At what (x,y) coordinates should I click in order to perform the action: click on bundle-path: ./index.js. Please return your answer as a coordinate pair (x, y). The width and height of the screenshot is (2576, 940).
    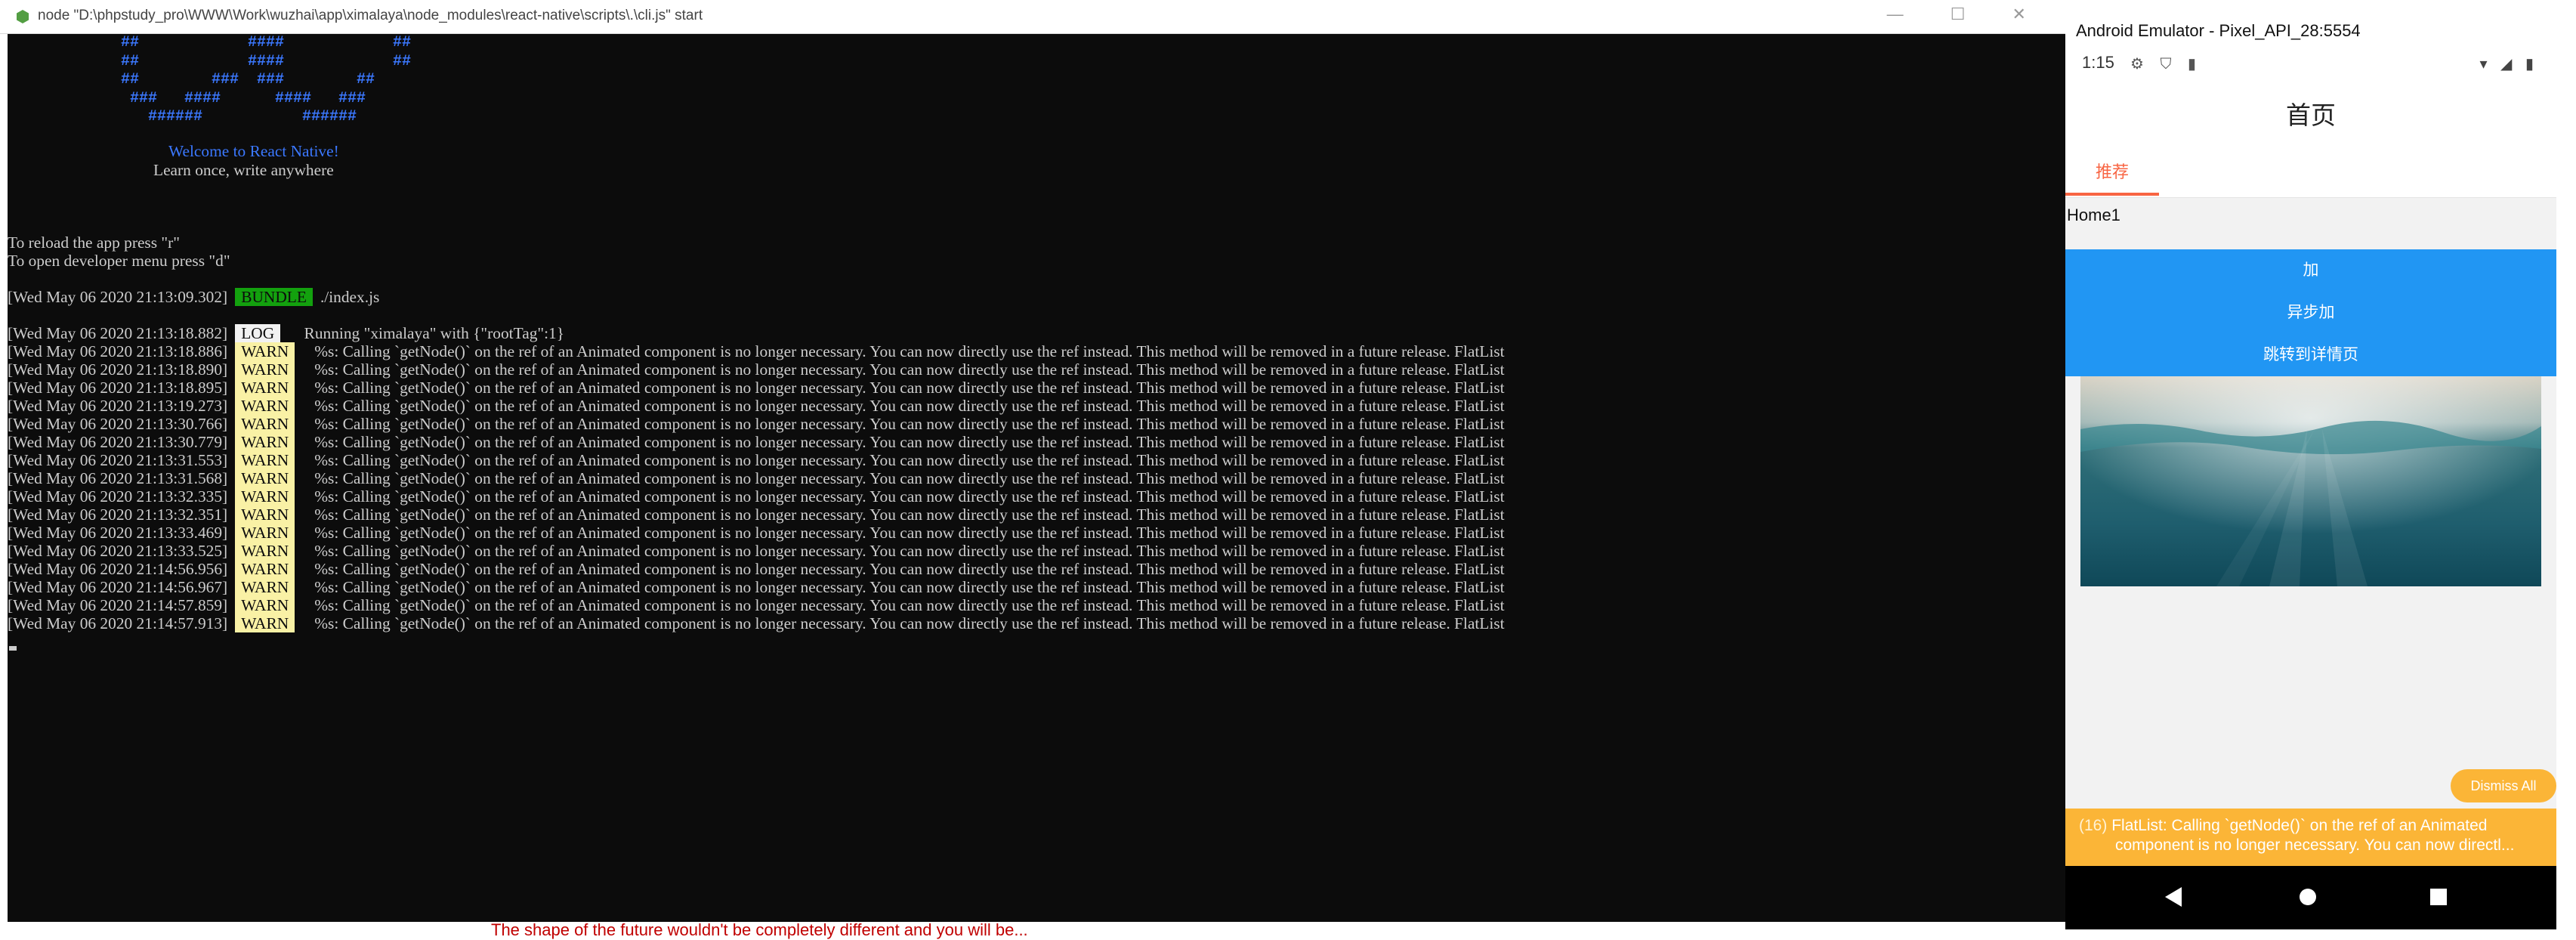
    Looking at the image, I should click on (350, 297).